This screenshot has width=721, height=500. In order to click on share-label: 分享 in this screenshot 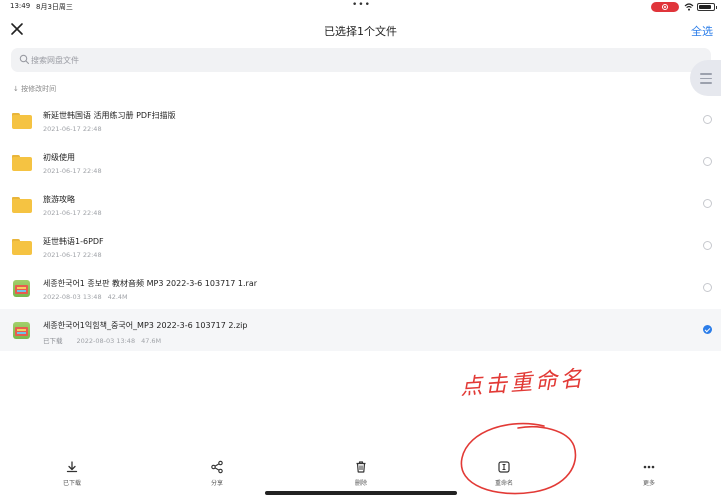, I will do `click(216, 483)`.